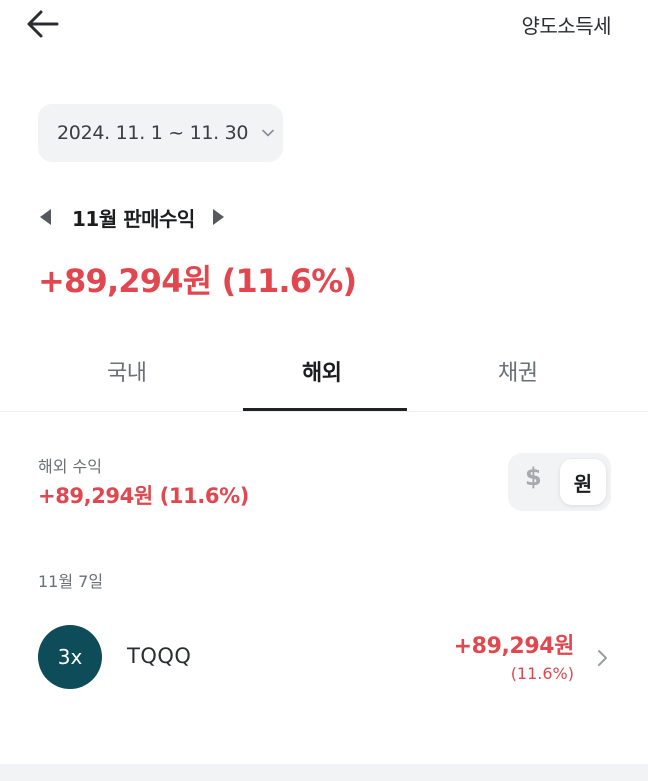 The image size is (648, 781). What do you see at coordinates (533, 477) in the screenshot?
I see `currency-usd-option: $` at bounding box center [533, 477].